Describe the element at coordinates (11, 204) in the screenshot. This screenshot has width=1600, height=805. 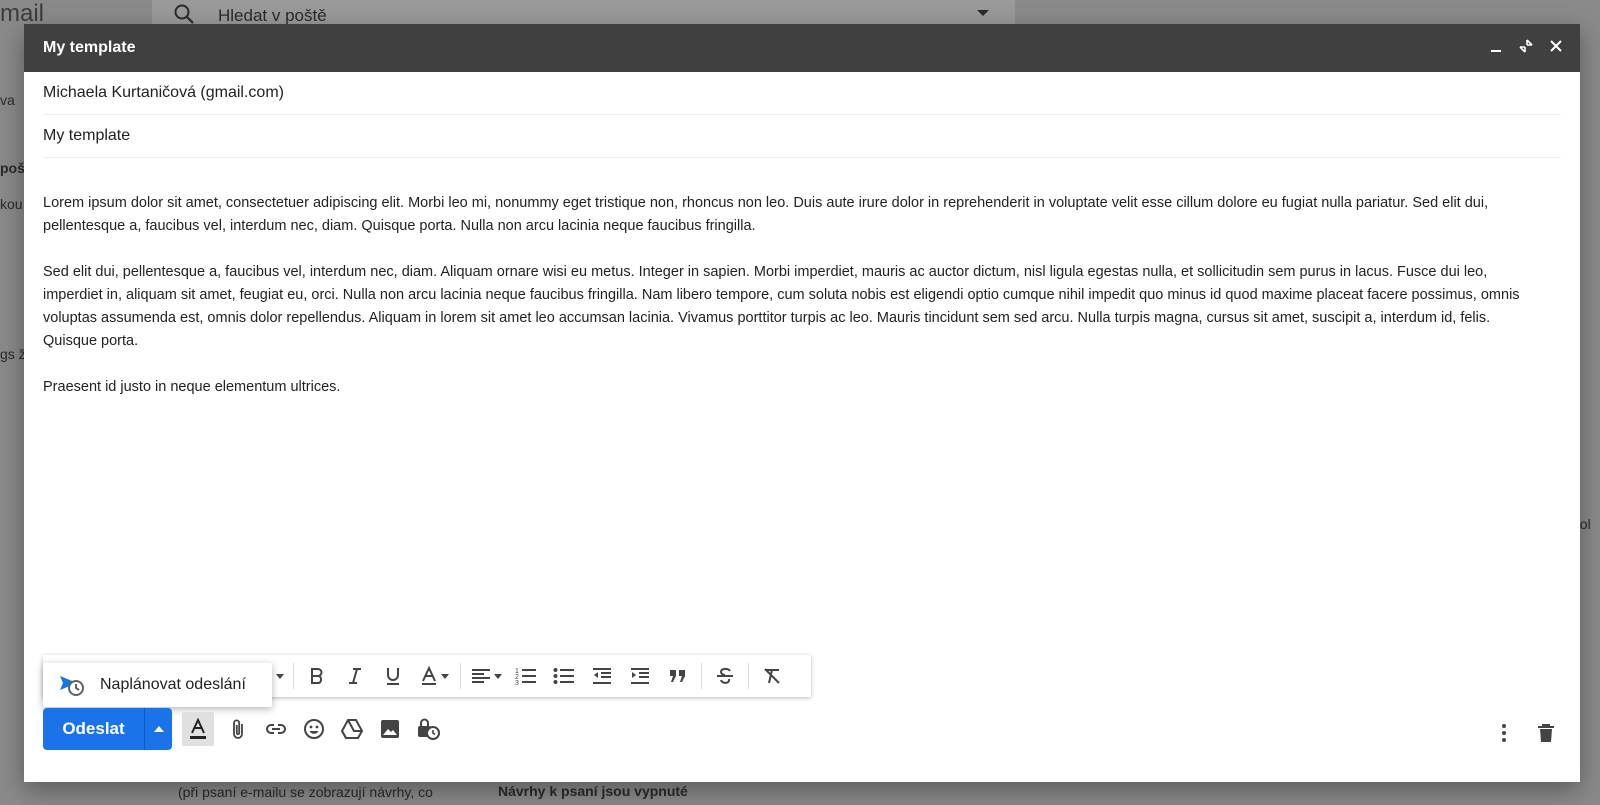
I see `bg-fragment: kou` at that location.